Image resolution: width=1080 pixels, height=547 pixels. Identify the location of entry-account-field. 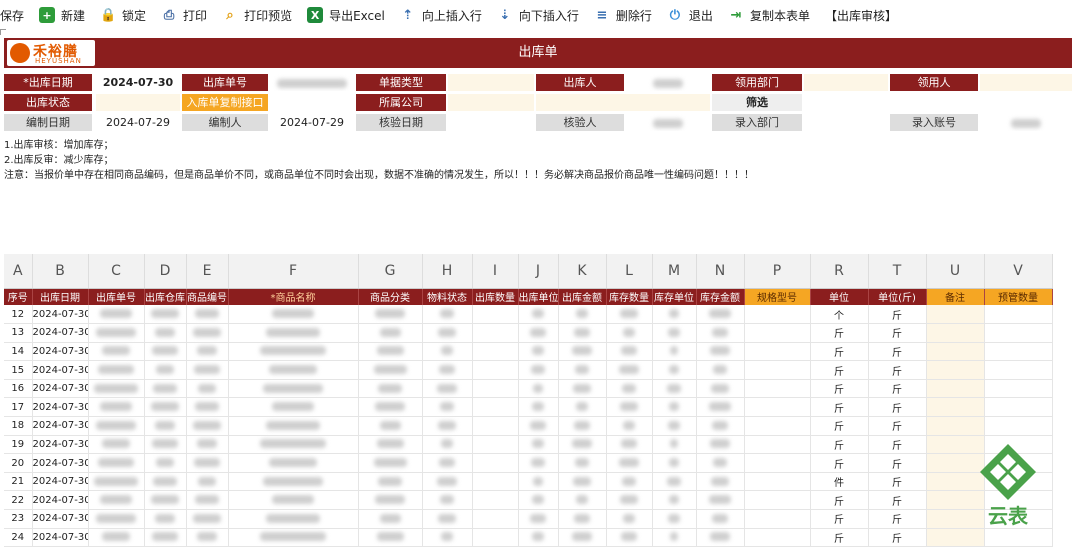
(1026, 122).